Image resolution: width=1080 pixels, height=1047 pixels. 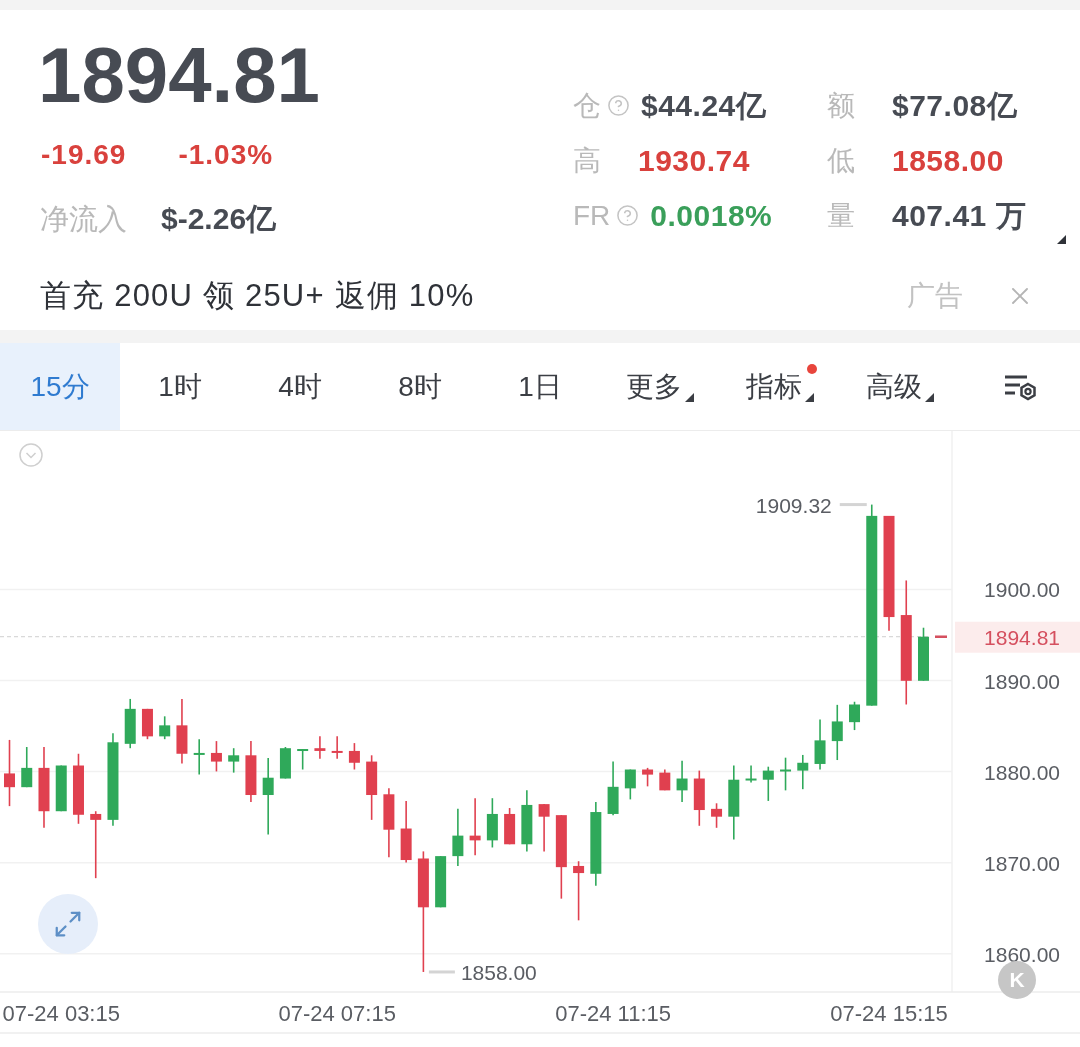 I want to click on stat-value: $44.24亿, so click(x=704, y=105).